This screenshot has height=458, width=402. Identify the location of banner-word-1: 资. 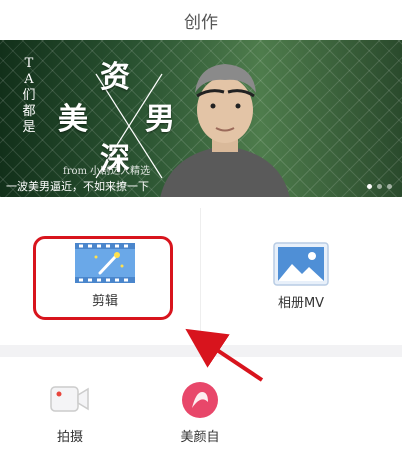
(115, 77).